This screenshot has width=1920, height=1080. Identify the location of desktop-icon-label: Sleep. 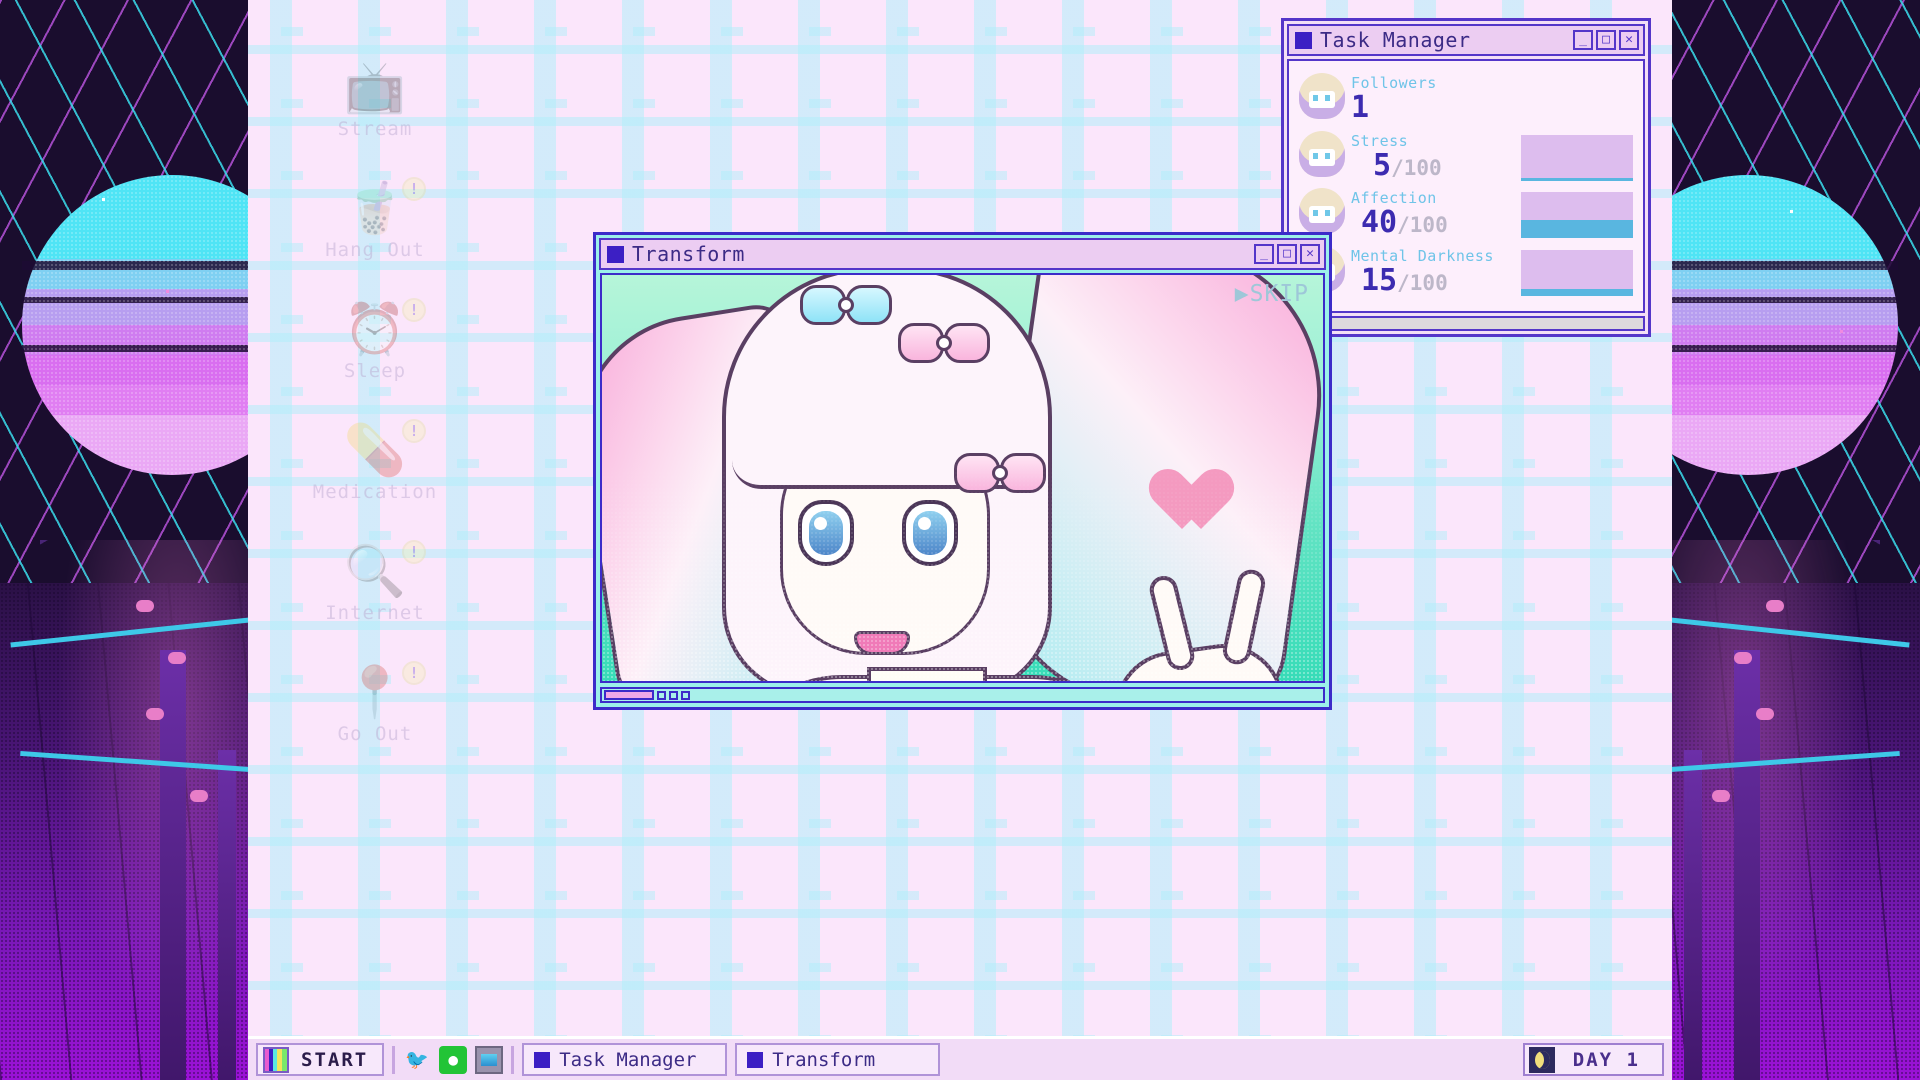
(375, 371).